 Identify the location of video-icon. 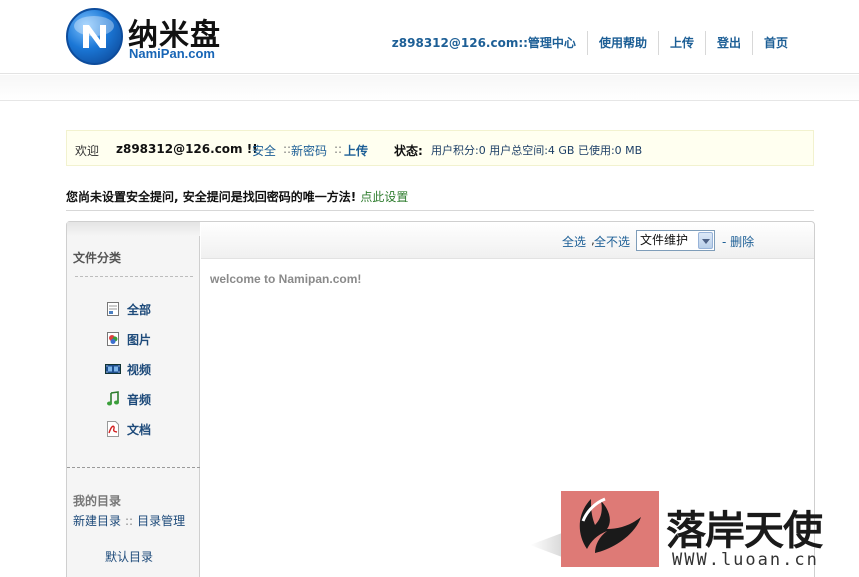
(113, 369).